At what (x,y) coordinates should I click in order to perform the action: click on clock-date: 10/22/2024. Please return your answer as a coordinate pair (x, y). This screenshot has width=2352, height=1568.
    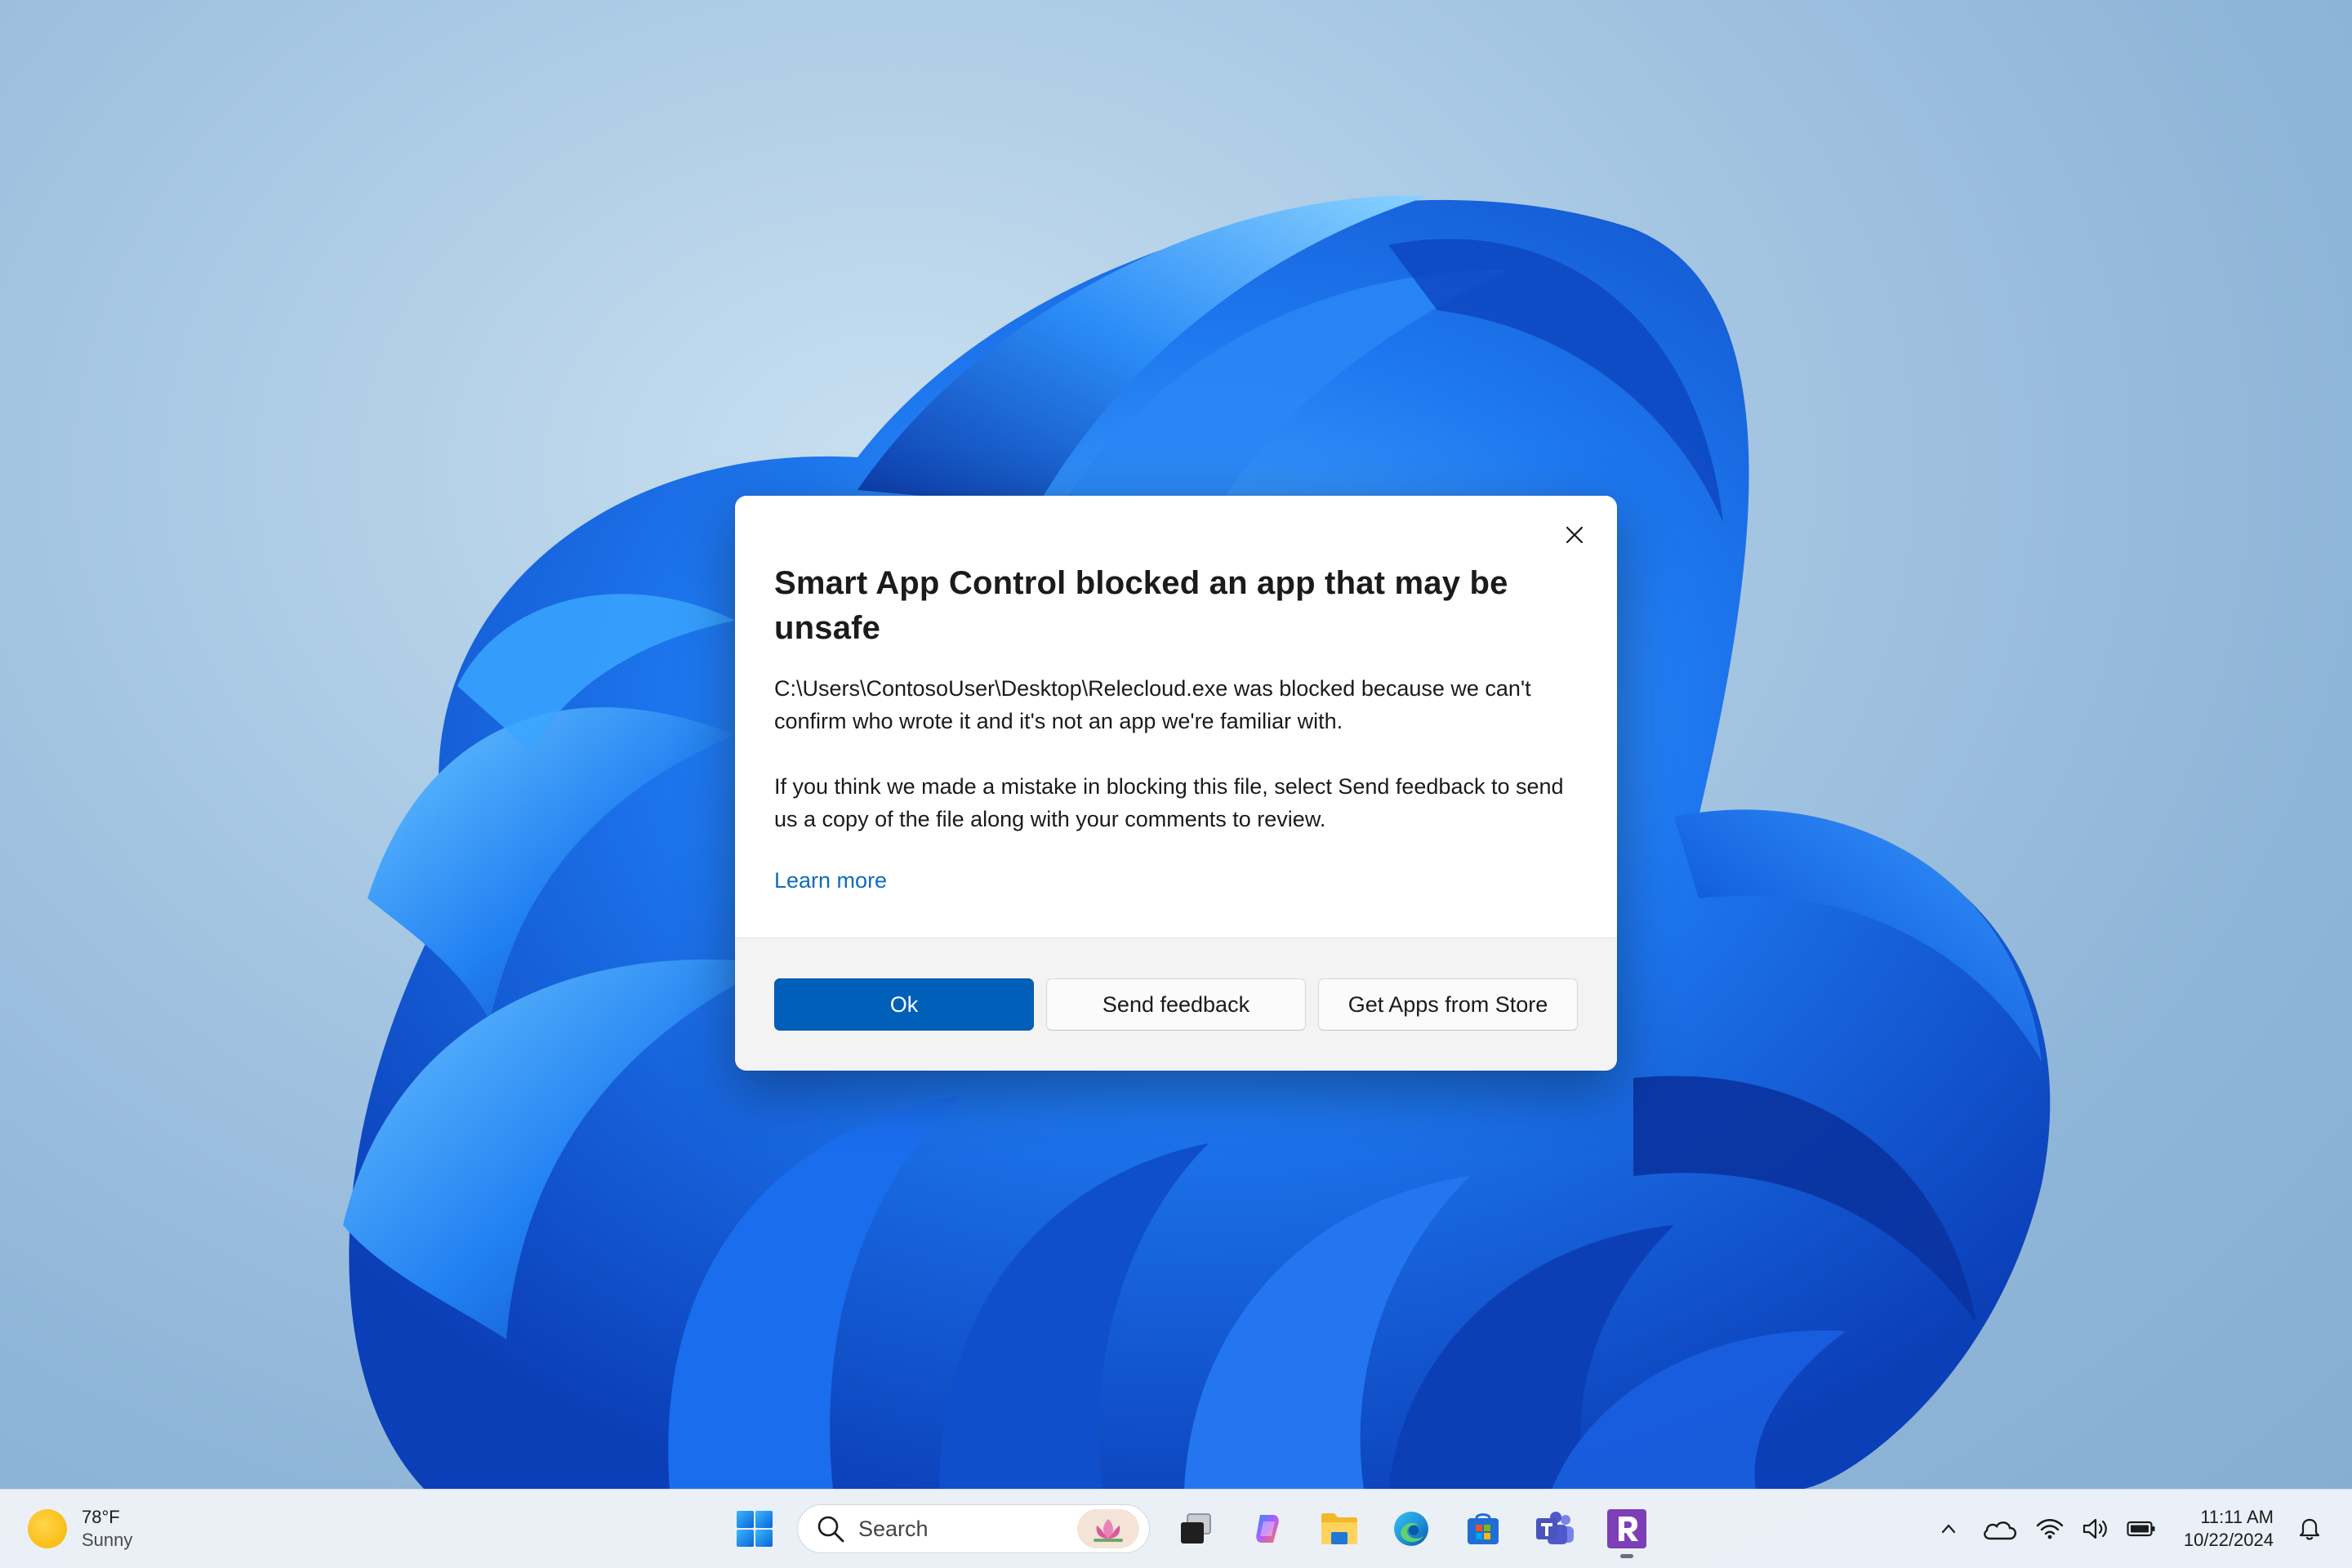
    Looking at the image, I should click on (2228, 1540).